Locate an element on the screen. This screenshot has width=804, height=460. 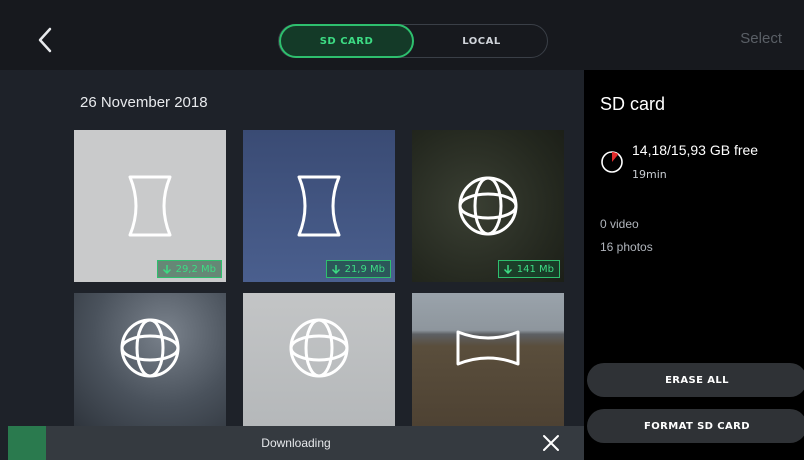
tab-local: LOCAL is located at coordinates (481, 41).